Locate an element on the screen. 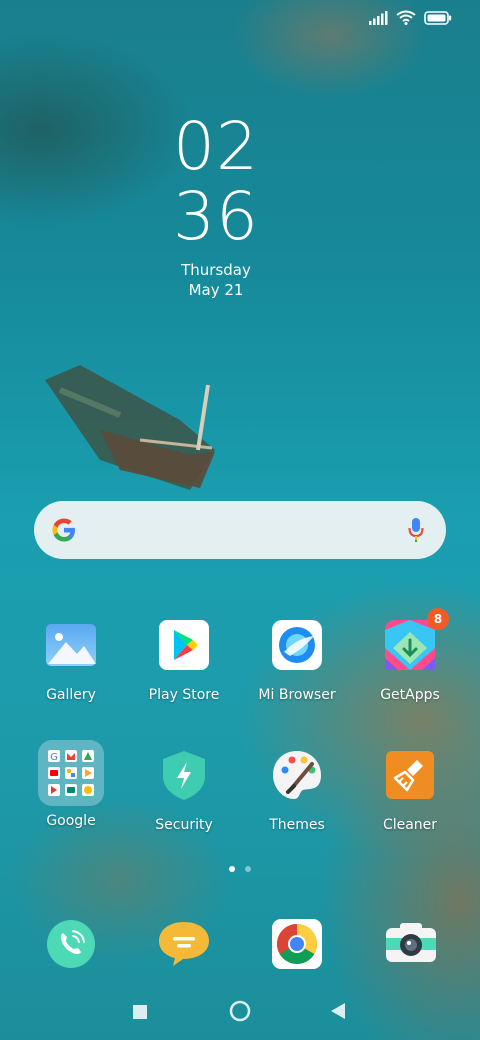 Image resolution: width=480 pixels, height=1040 pixels. navigation-bar is located at coordinates (240, 1011).